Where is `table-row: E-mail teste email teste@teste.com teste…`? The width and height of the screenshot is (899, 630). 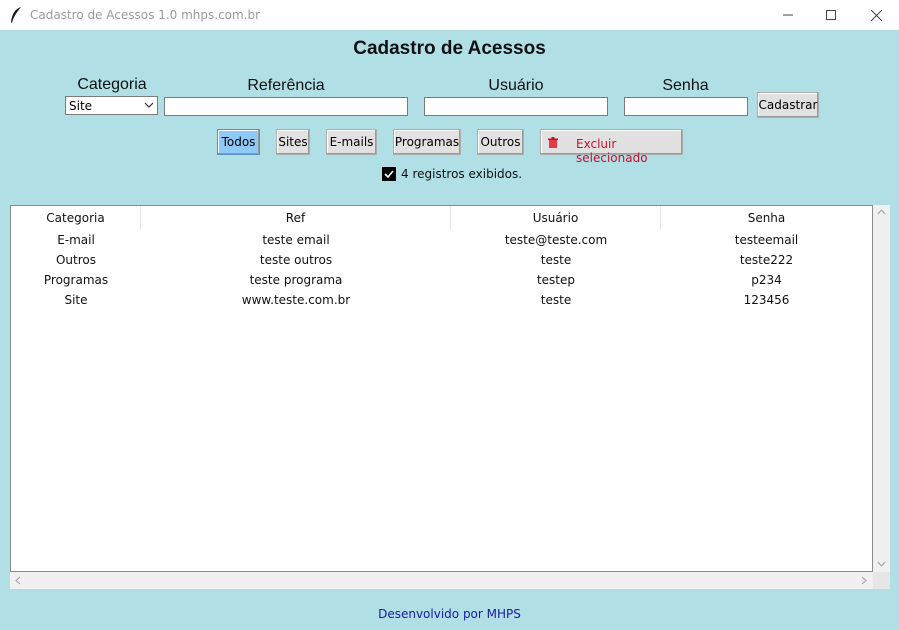
table-row: E-mail teste email teste@teste.com teste… is located at coordinates (441, 240).